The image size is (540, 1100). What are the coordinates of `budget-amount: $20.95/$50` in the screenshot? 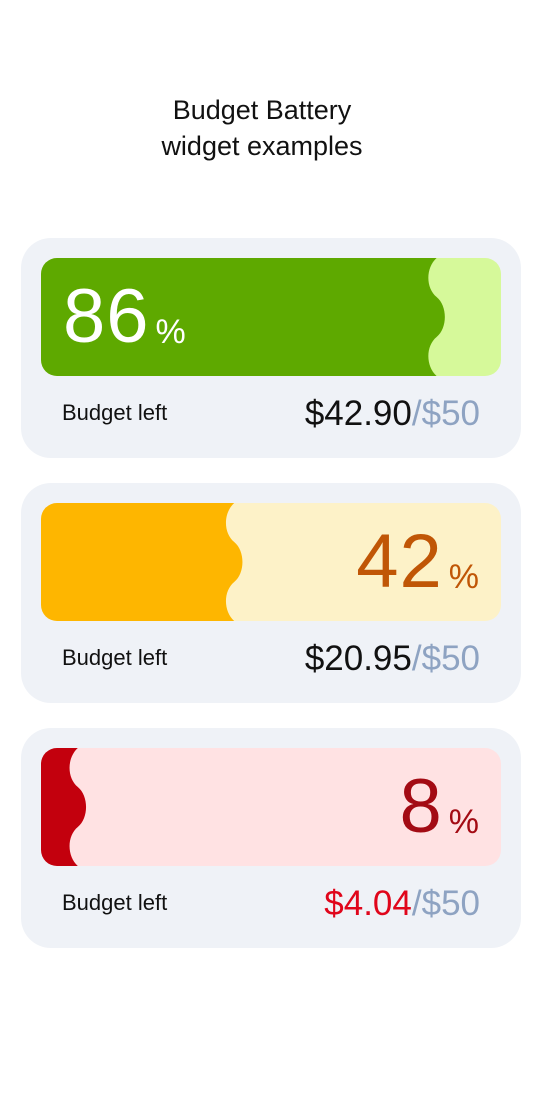 It's located at (392, 659).